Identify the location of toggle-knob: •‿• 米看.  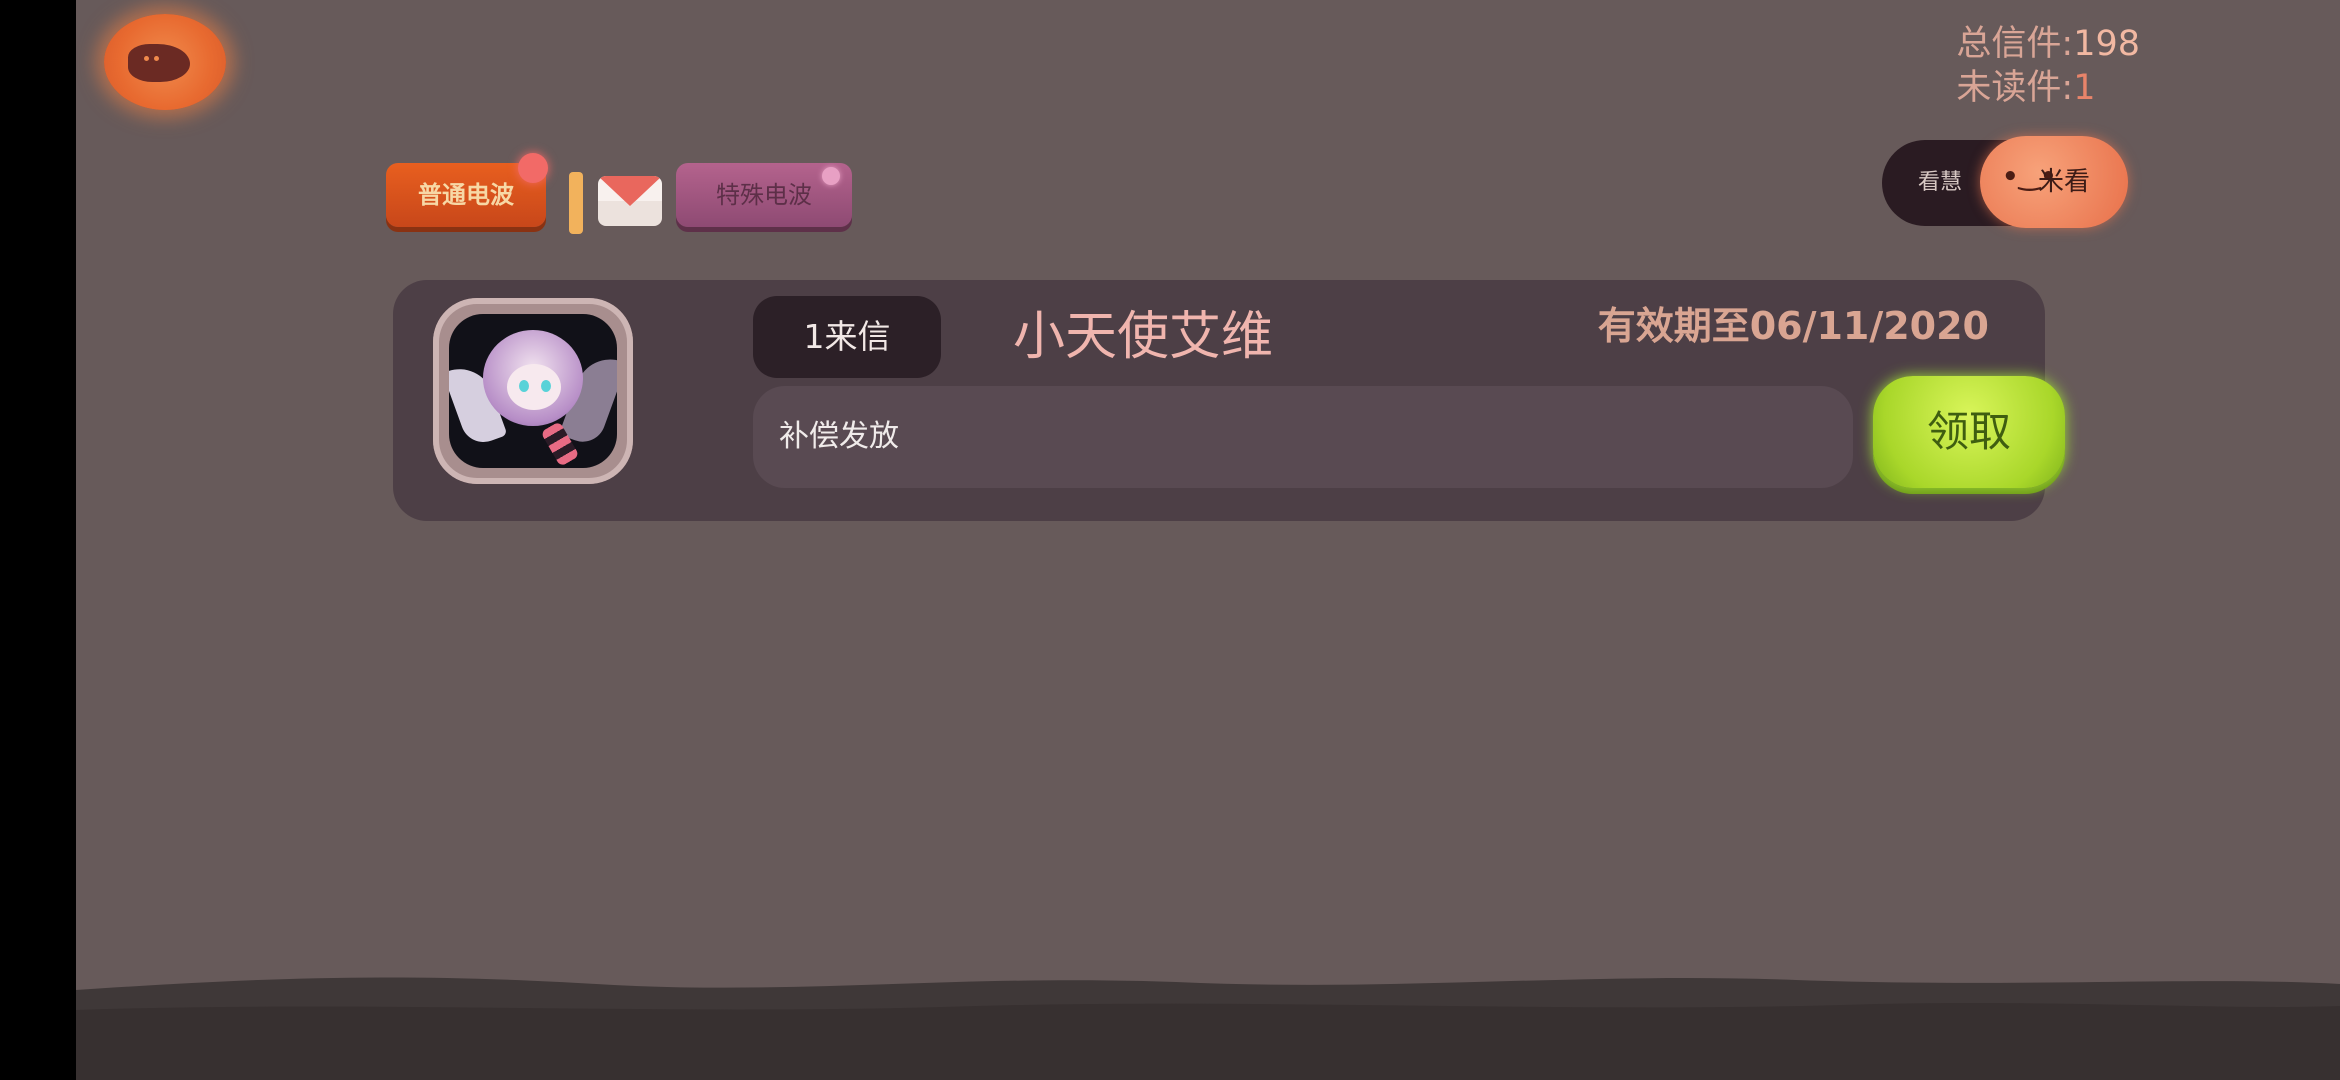
(2054, 182).